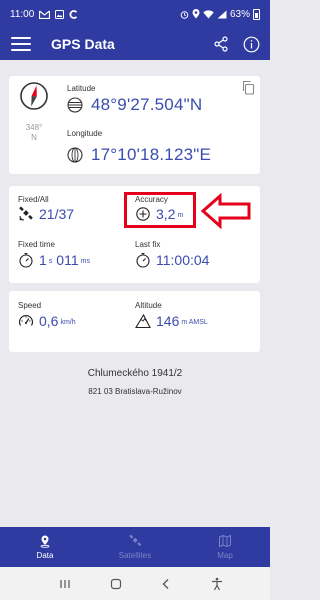  What do you see at coordinates (225, 211) in the screenshot?
I see `red-arrow-annotation` at bounding box center [225, 211].